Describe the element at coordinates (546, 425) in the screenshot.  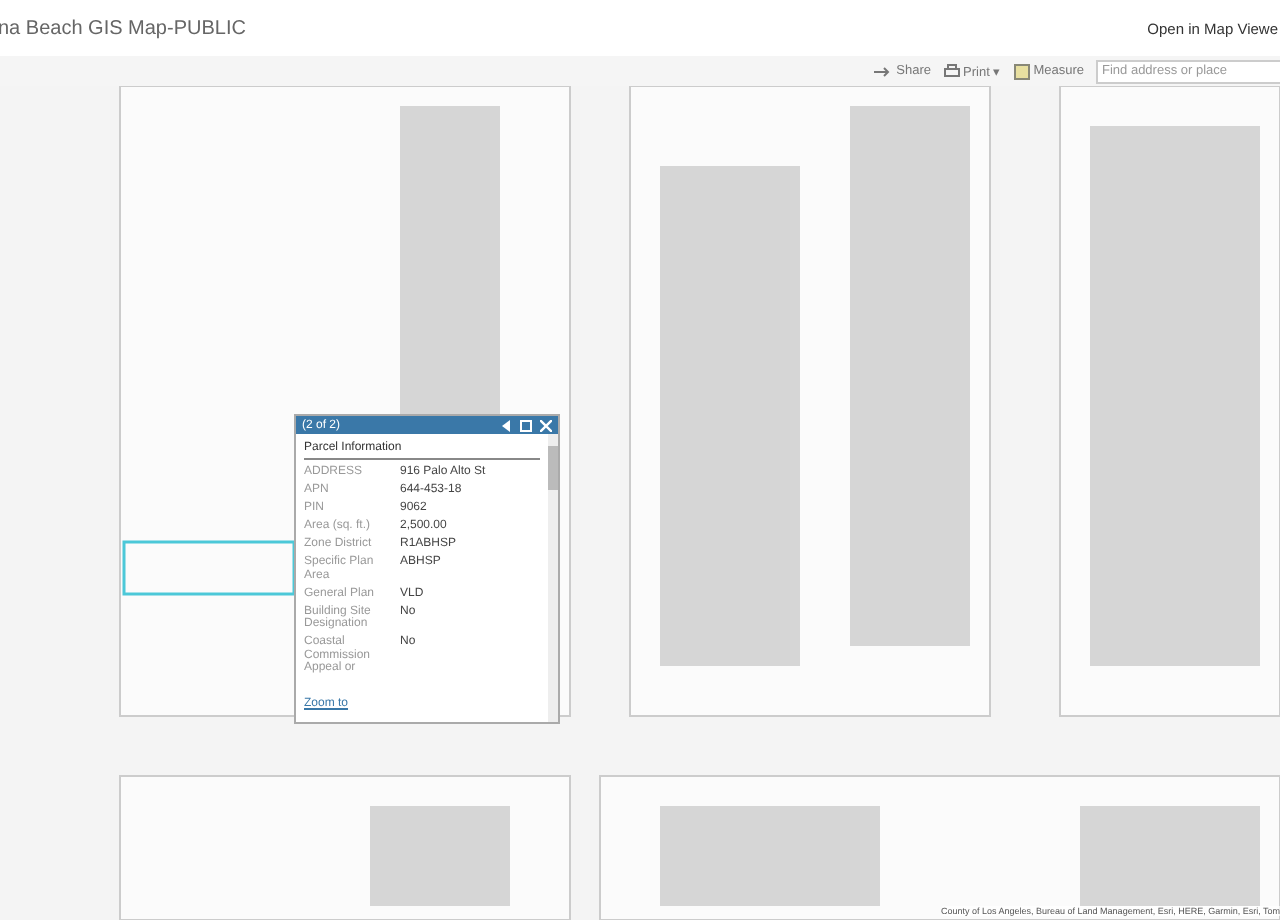
I see `close-icon` at that location.